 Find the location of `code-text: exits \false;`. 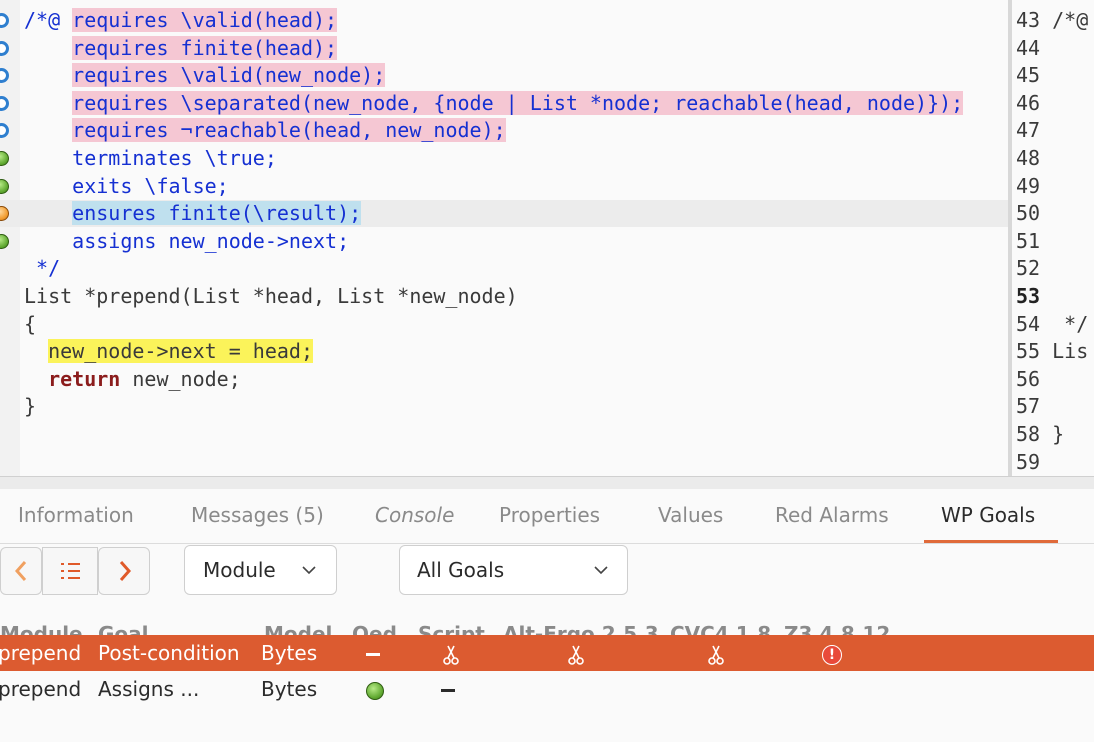

code-text: exits \false; is located at coordinates (126, 186).